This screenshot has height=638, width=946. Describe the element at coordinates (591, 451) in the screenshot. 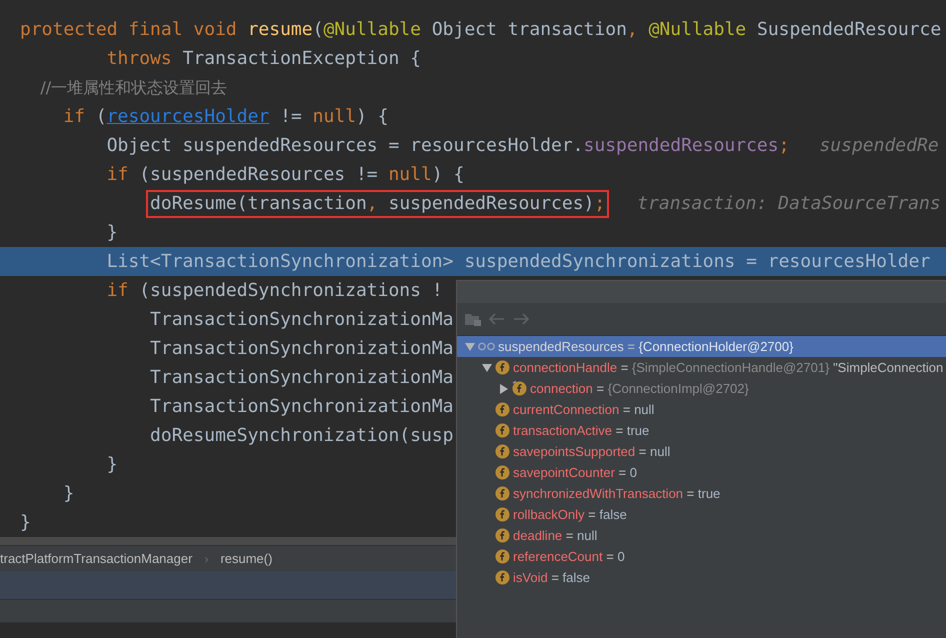

I see `variable-text: savepointsSupported = null` at that location.